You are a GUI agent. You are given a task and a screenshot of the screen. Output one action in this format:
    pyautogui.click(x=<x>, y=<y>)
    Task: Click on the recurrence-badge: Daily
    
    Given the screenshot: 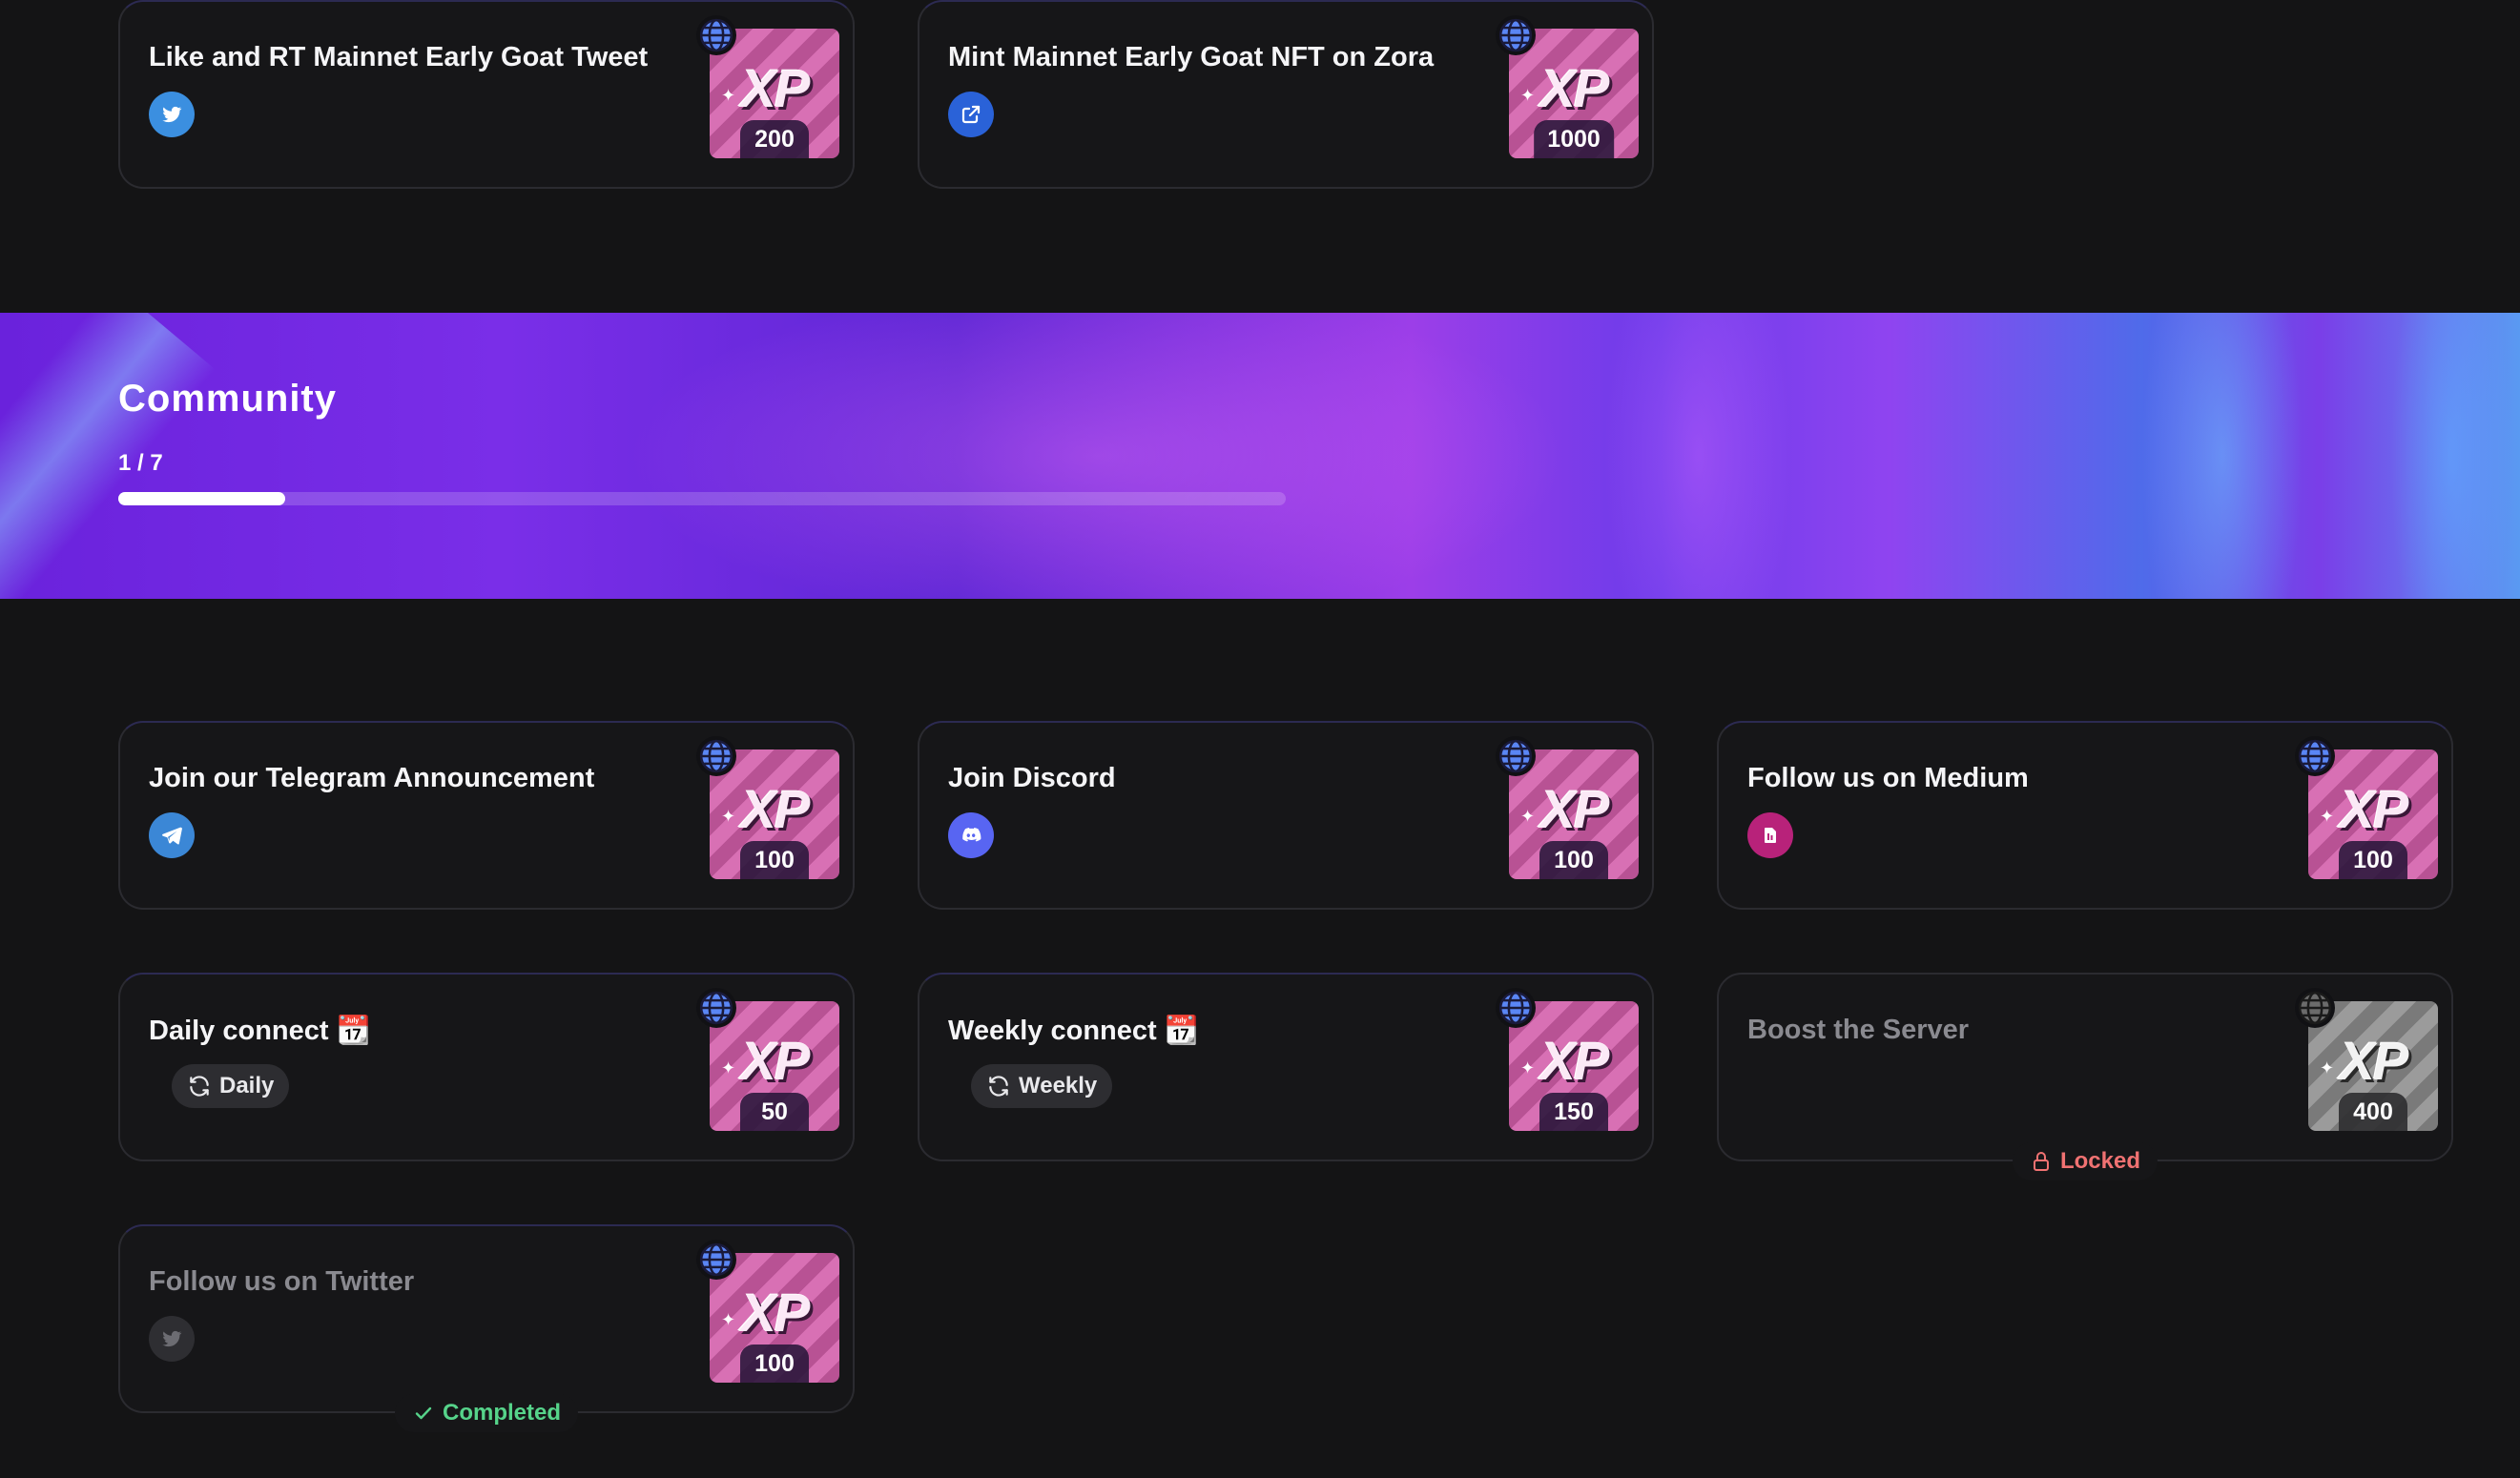 What is the action you would take?
    pyautogui.click(x=231, y=1086)
    